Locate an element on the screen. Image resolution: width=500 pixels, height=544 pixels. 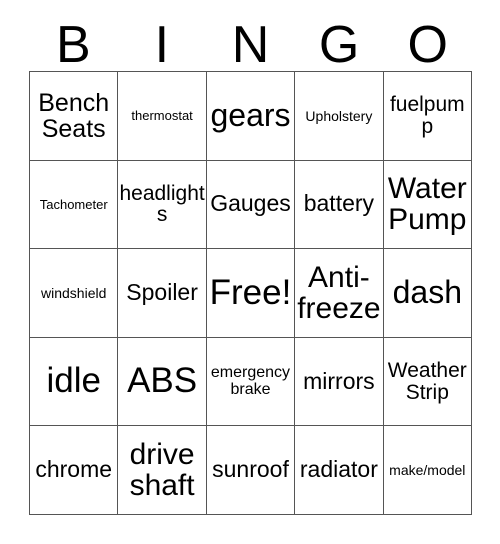
bingo-cell-label: Gauges is located at coordinates (250, 203).